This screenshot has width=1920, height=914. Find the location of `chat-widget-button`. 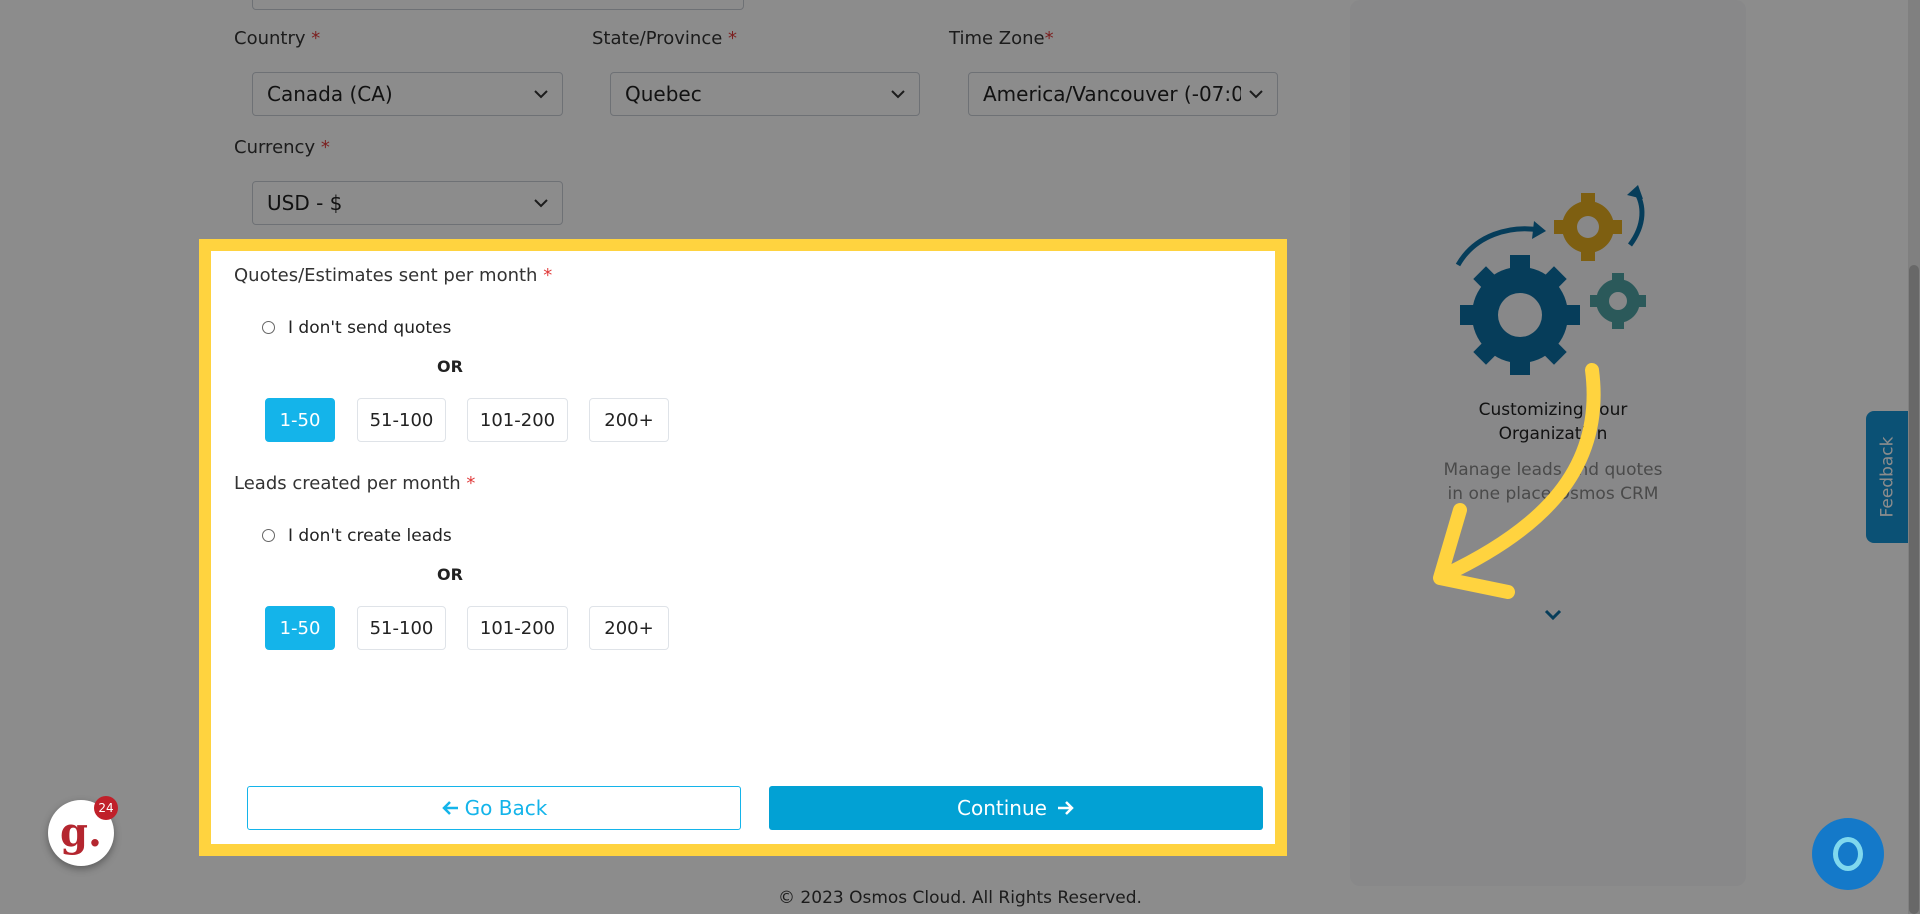

chat-widget-button is located at coordinates (1848, 854).